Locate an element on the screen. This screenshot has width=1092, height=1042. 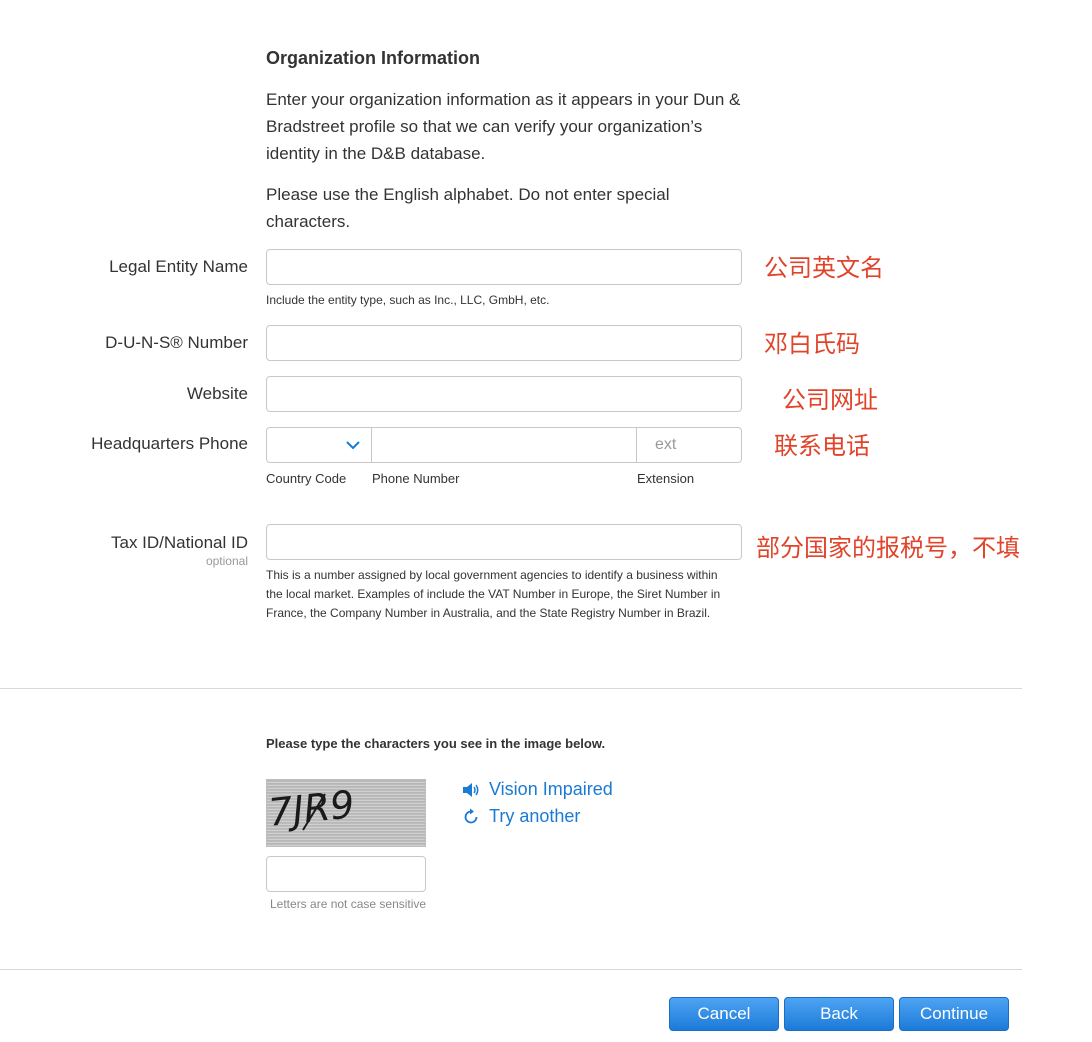
website-input is located at coordinates (504, 394).